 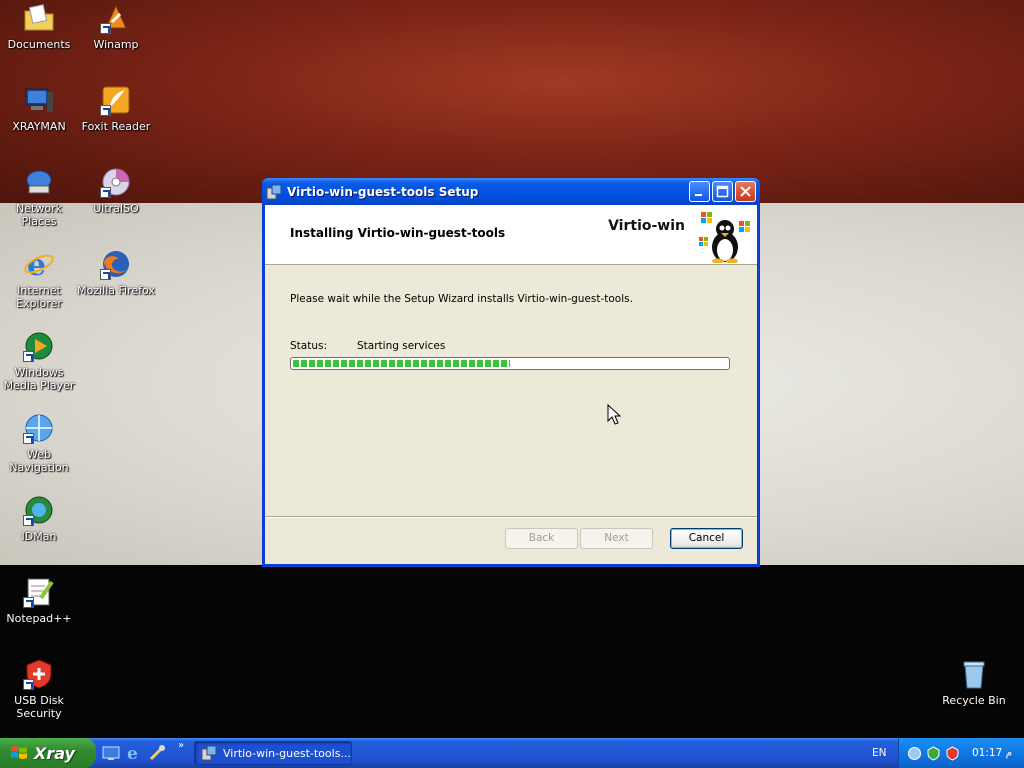 I want to click on firefox-icon, so click(x=116, y=264).